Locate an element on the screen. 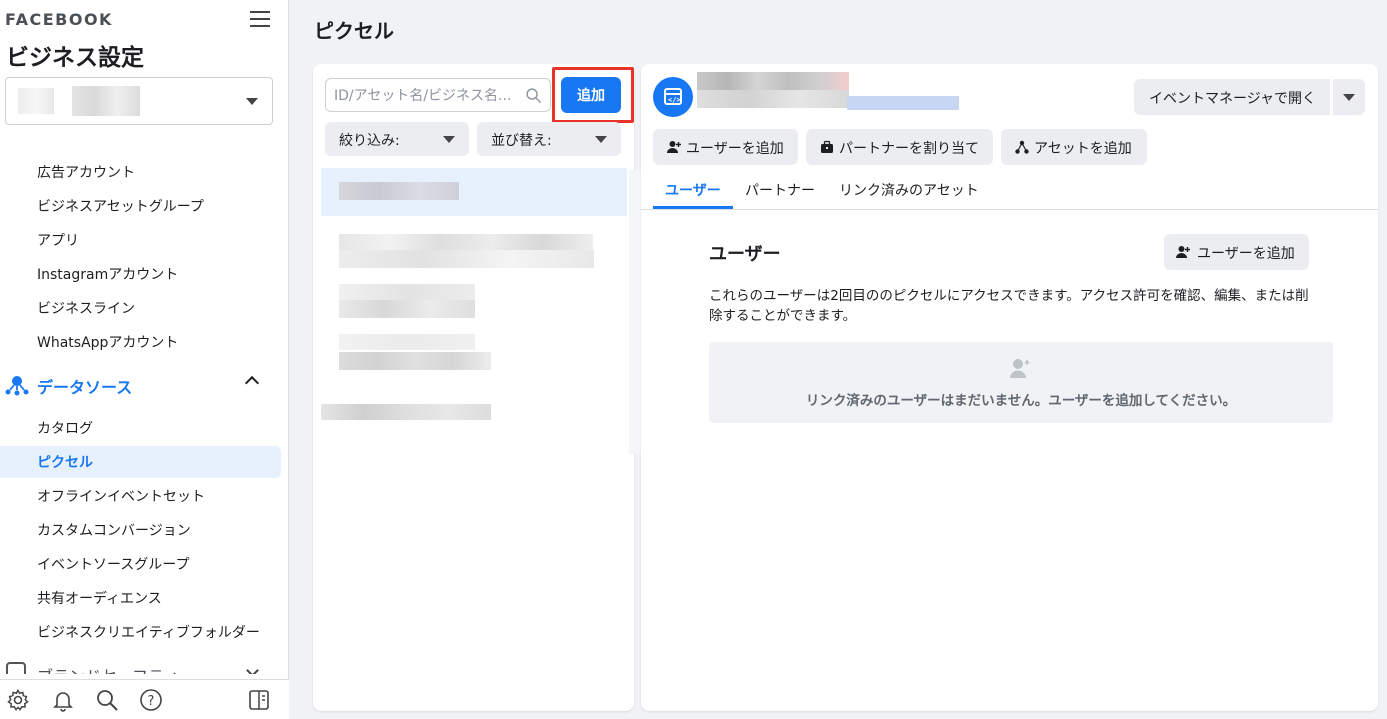 This screenshot has height=719, width=1387. event-manager-dropdown-button is located at coordinates (1349, 97).